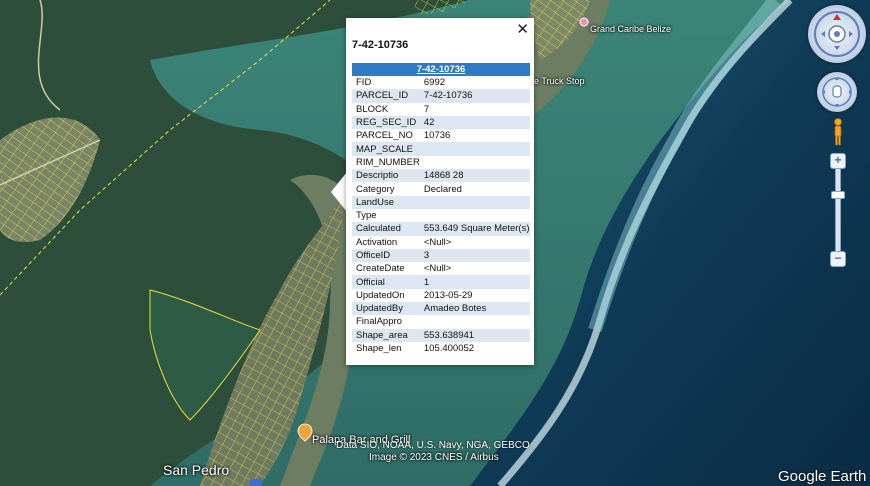 The image size is (870, 486). What do you see at coordinates (384, 136) in the screenshot?
I see `attribute-key: PARCEL_NO` at bounding box center [384, 136].